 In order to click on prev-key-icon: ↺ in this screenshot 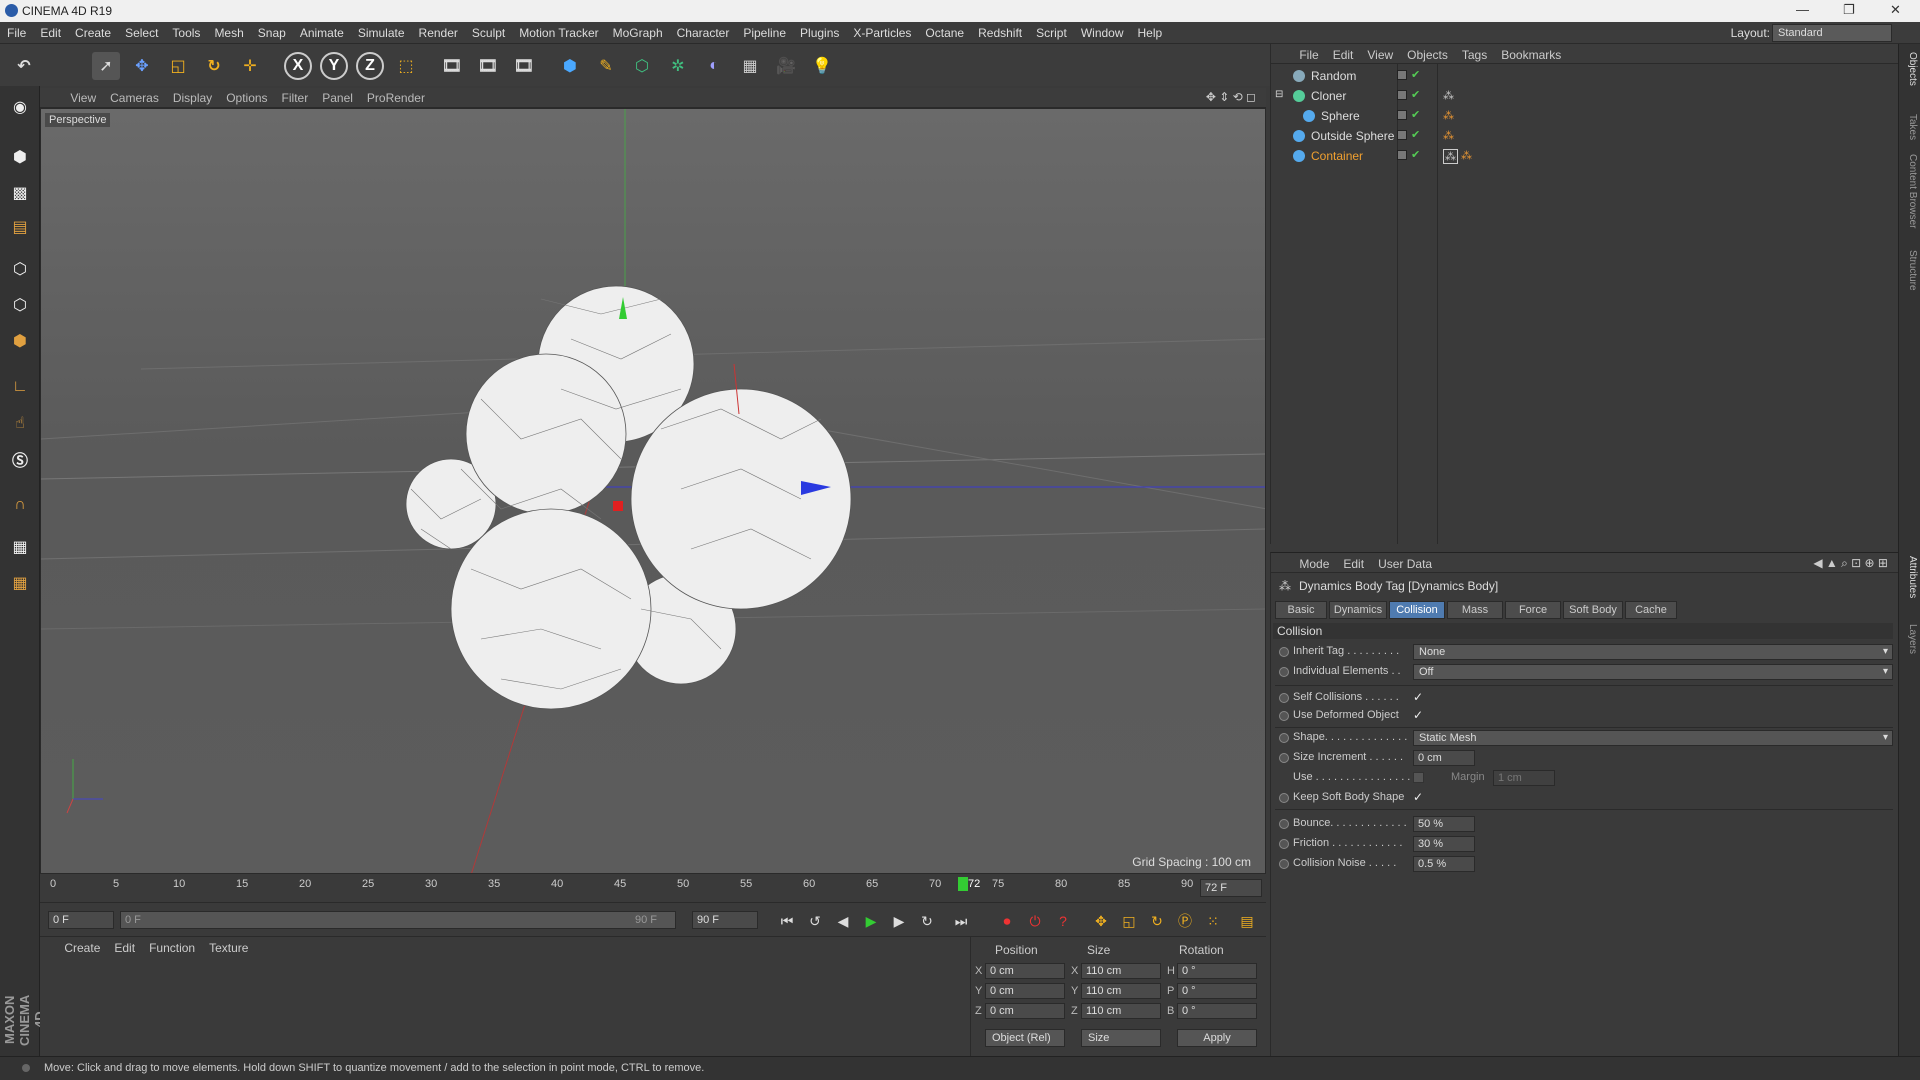, I will do `click(815, 921)`.